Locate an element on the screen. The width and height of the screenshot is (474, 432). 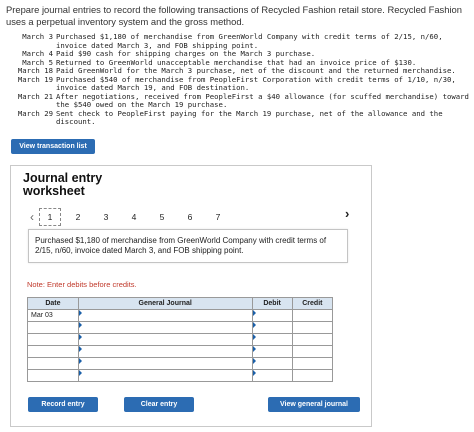
table-header-row: Date General Journal Debit Credit is located at coordinates (180, 303).